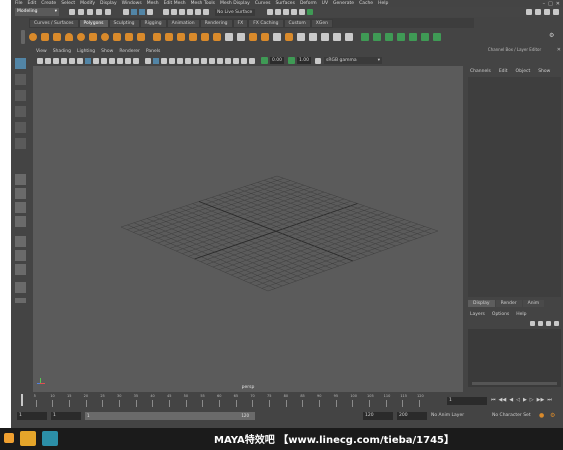  I want to click on smooth-shade-icon, so click(156, 60).